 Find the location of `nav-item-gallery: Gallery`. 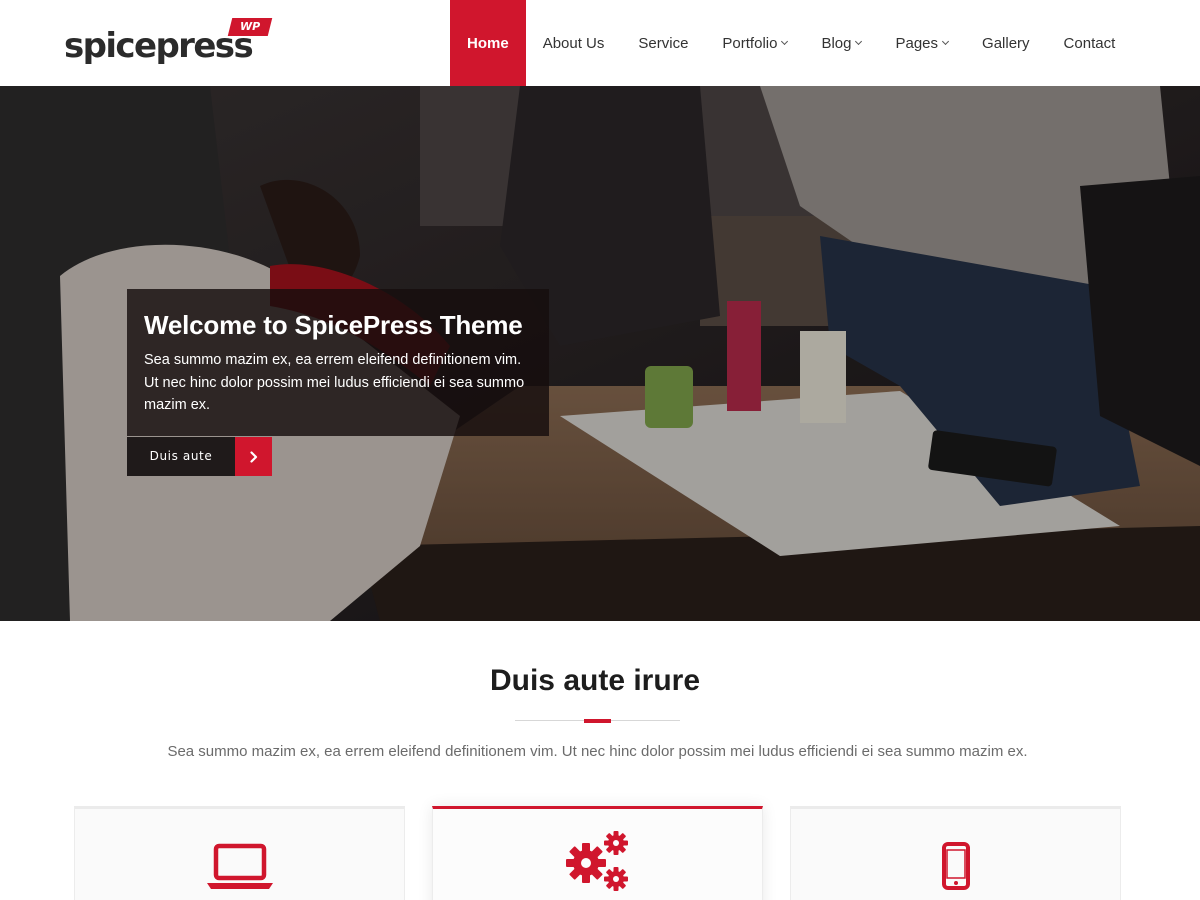

nav-item-gallery: Gallery is located at coordinates (1006, 43).